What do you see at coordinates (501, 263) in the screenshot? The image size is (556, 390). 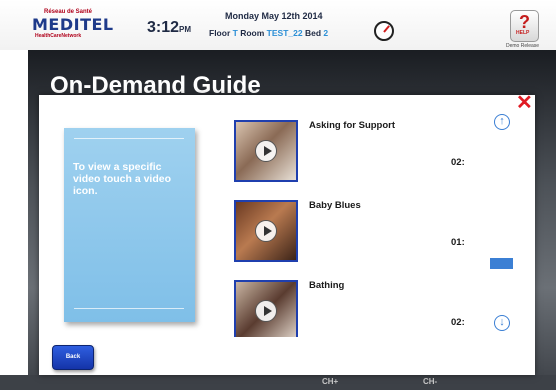 I see `scrollbar-thumb` at bounding box center [501, 263].